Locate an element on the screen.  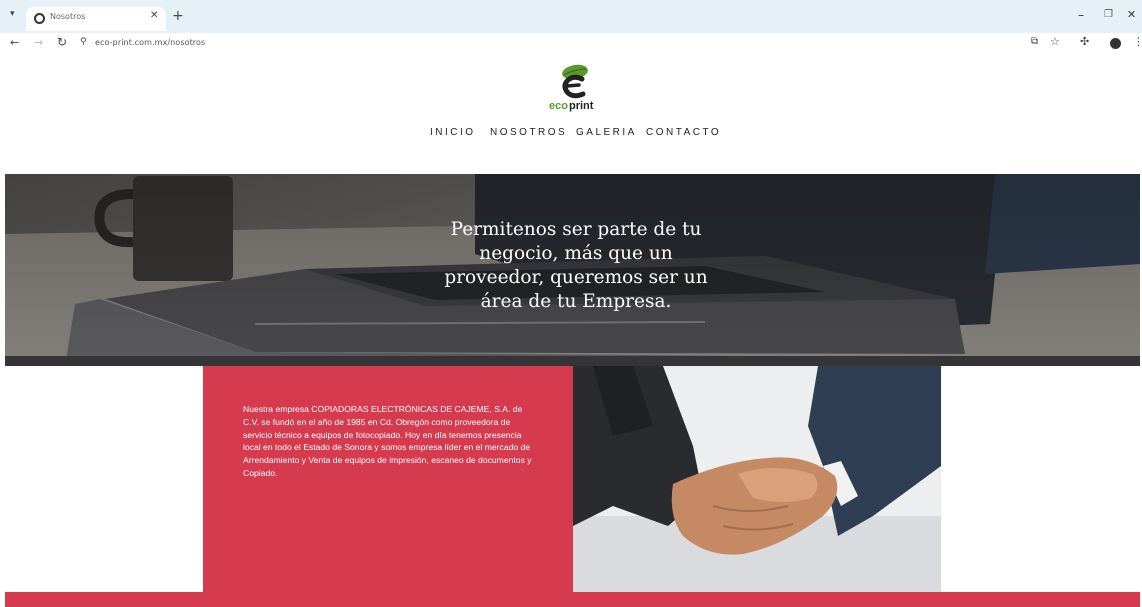
star-icon: ☆ is located at coordinates (1055, 41).